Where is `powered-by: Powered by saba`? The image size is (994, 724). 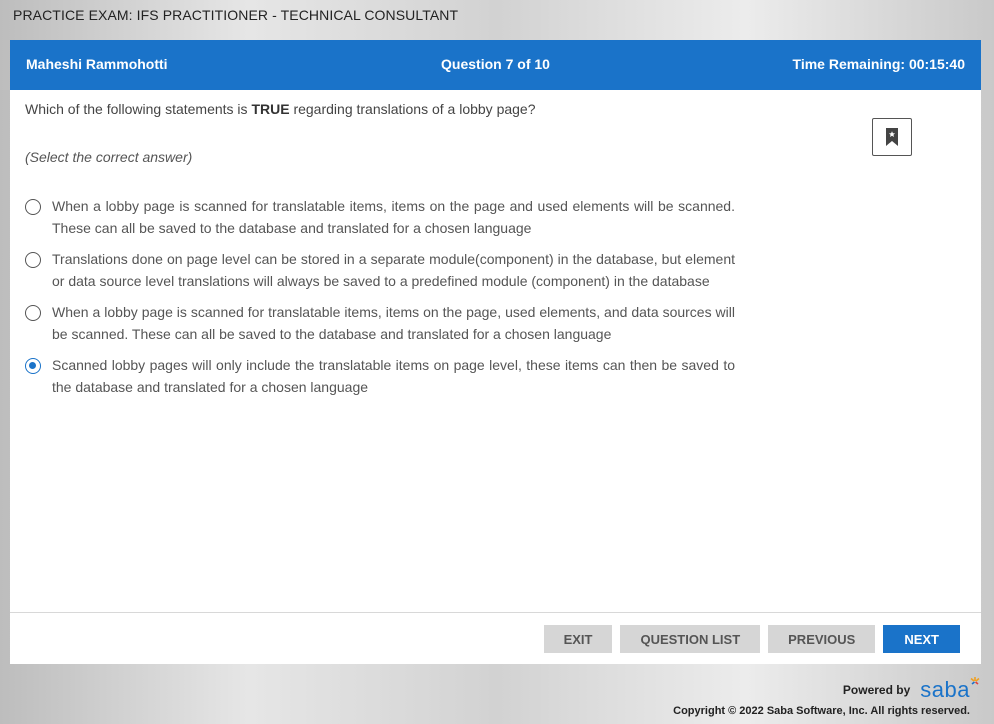 powered-by: Powered by saba is located at coordinates (911, 690).